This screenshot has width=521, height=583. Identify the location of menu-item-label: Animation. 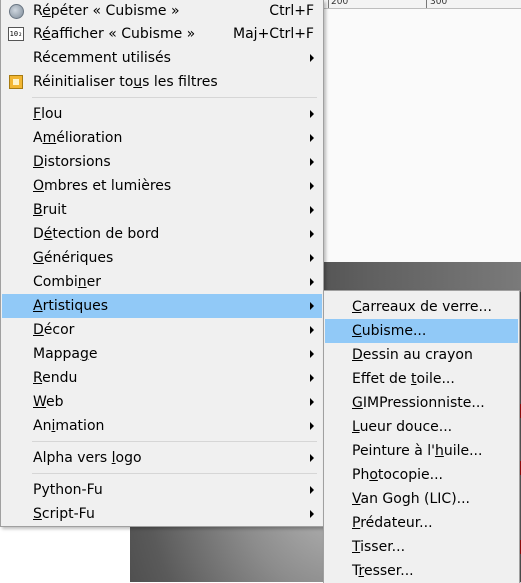
(69, 426).